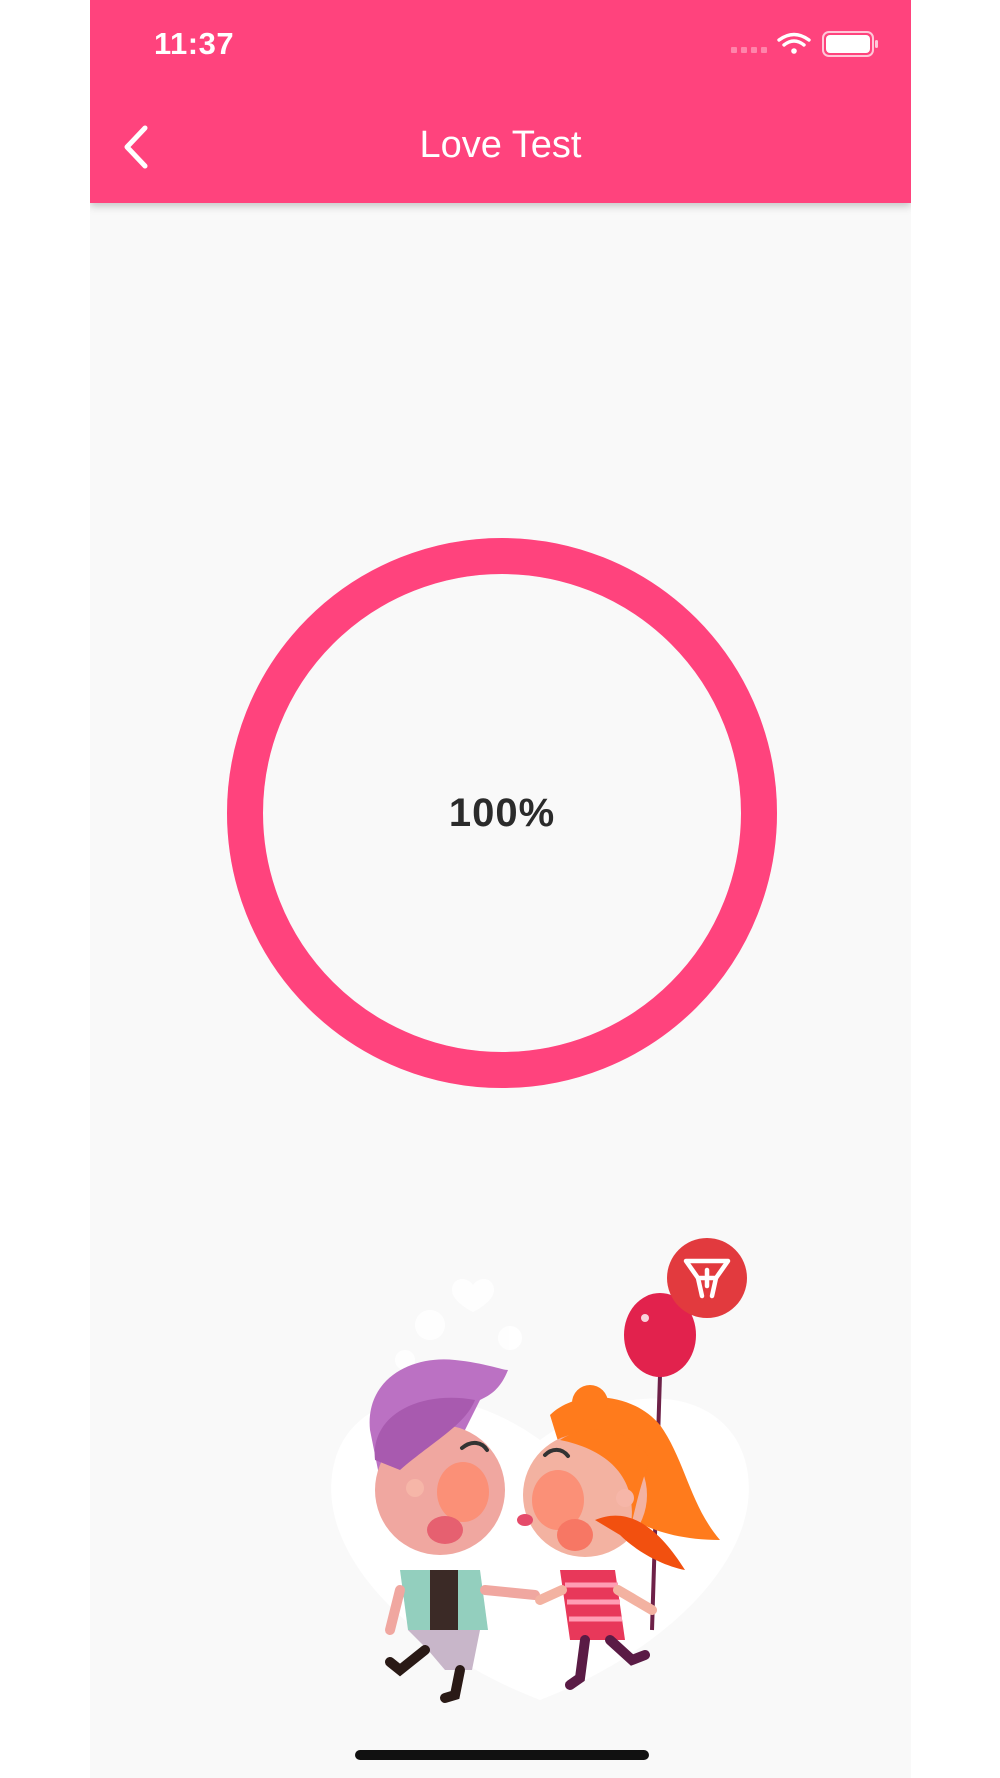 Image resolution: width=1000 pixels, height=1778 pixels. Describe the element at coordinates (794, 43) in the screenshot. I see `wifi-icon` at that location.